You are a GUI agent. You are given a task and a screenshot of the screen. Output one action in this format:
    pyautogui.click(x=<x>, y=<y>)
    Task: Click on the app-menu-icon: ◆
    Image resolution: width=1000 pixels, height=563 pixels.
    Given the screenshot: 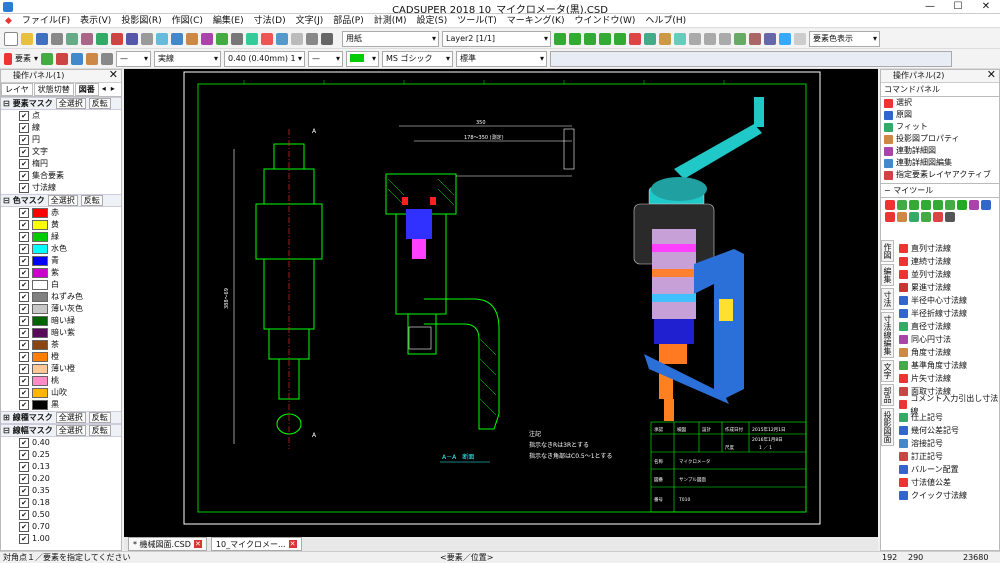 What is the action you would take?
    pyautogui.click(x=8, y=20)
    